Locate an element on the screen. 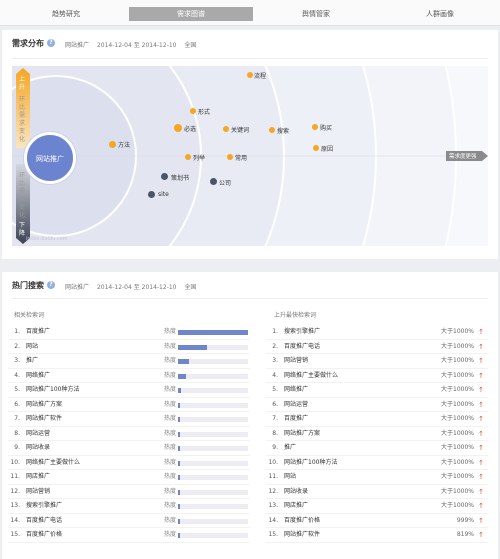 This screenshot has height=559, width=500. list-item: 2. 网站 热度 is located at coordinates (129, 347).